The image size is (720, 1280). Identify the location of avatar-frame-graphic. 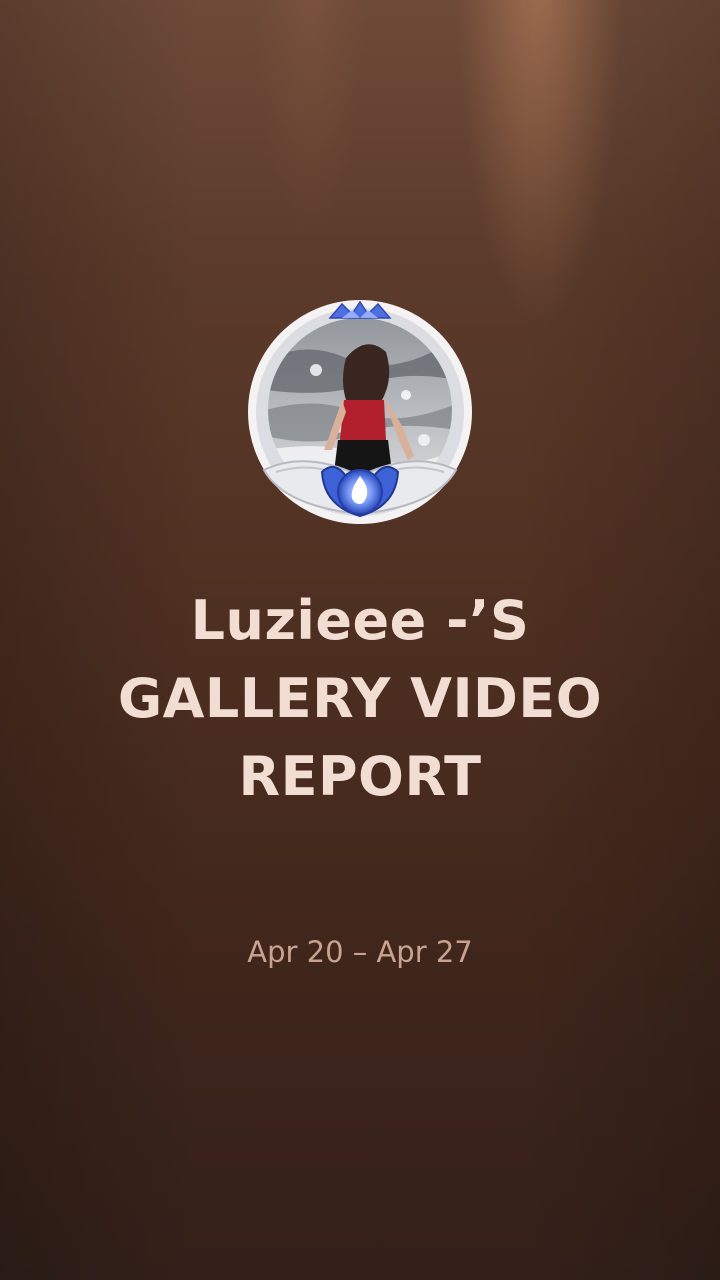
(360, 412).